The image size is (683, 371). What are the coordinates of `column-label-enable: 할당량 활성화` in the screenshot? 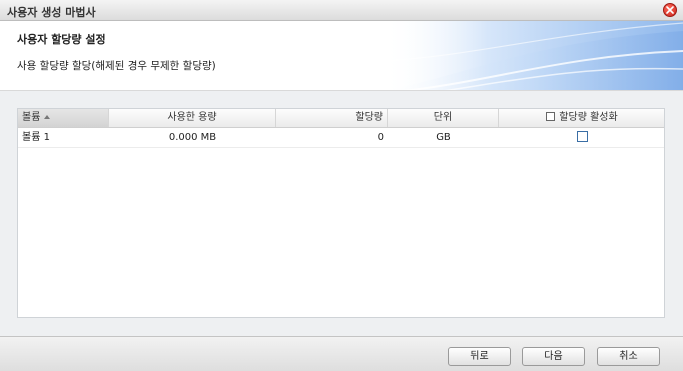 It's located at (588, 117).